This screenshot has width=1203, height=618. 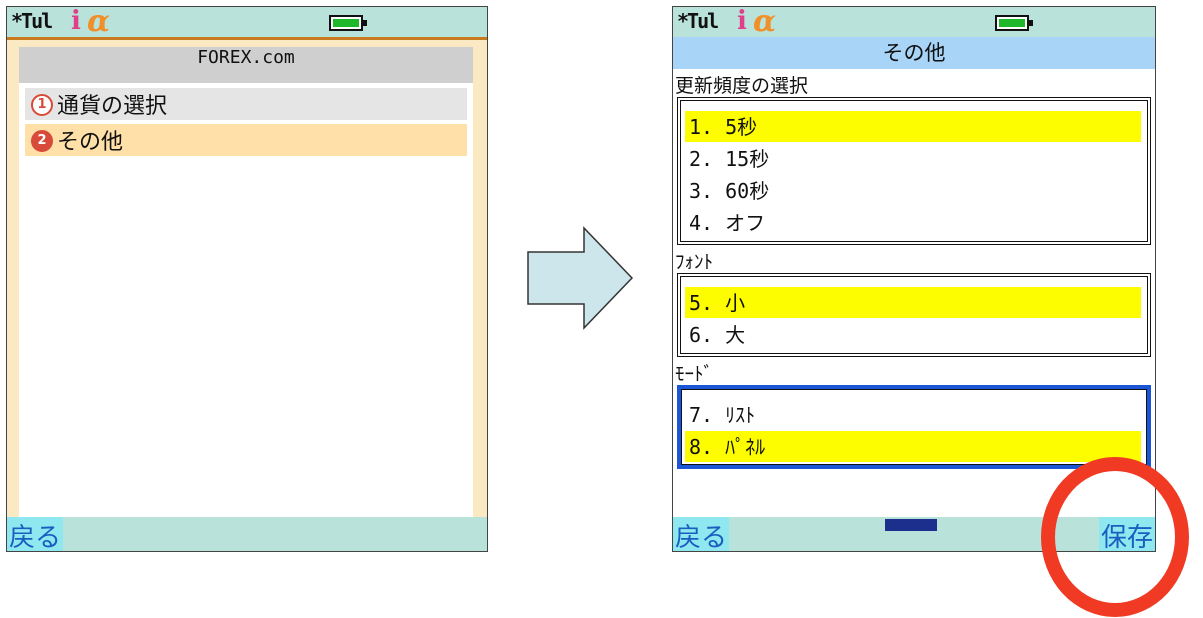 I want to click on number-1-icon: 1, so click(x=42, y=105).